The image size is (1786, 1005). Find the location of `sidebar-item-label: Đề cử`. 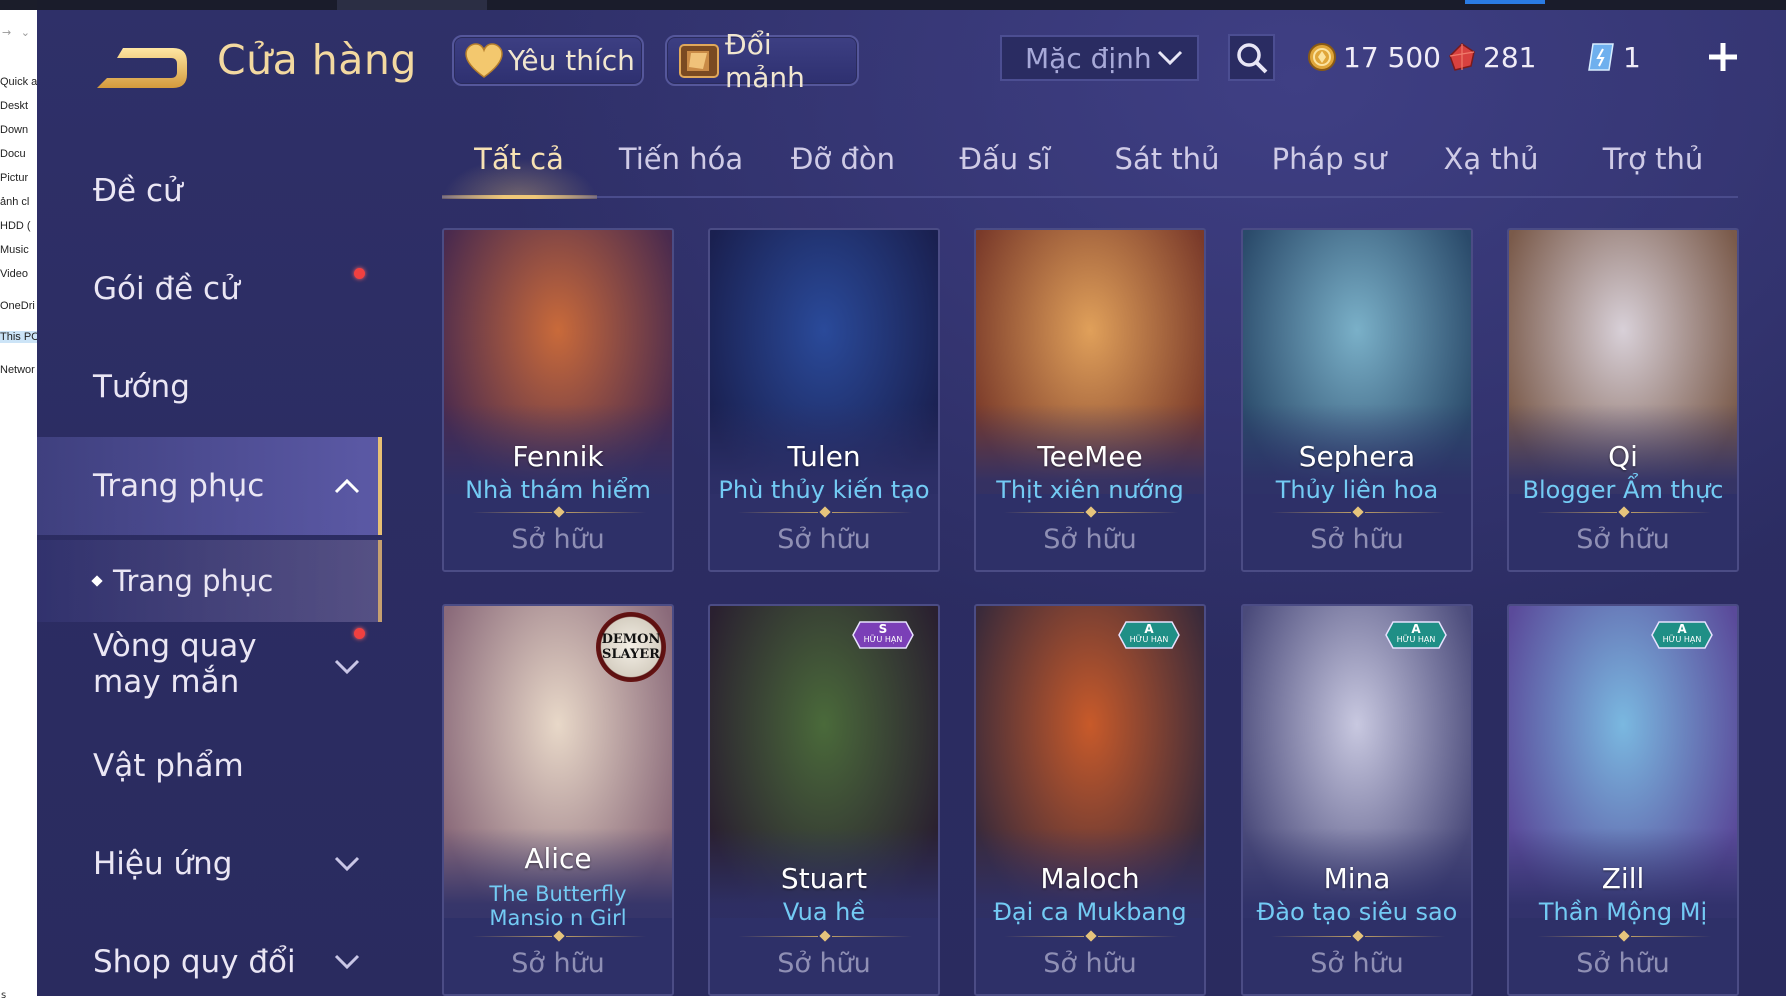

sidebar-item-label: Đề cử is located at coordinates (138, 191).